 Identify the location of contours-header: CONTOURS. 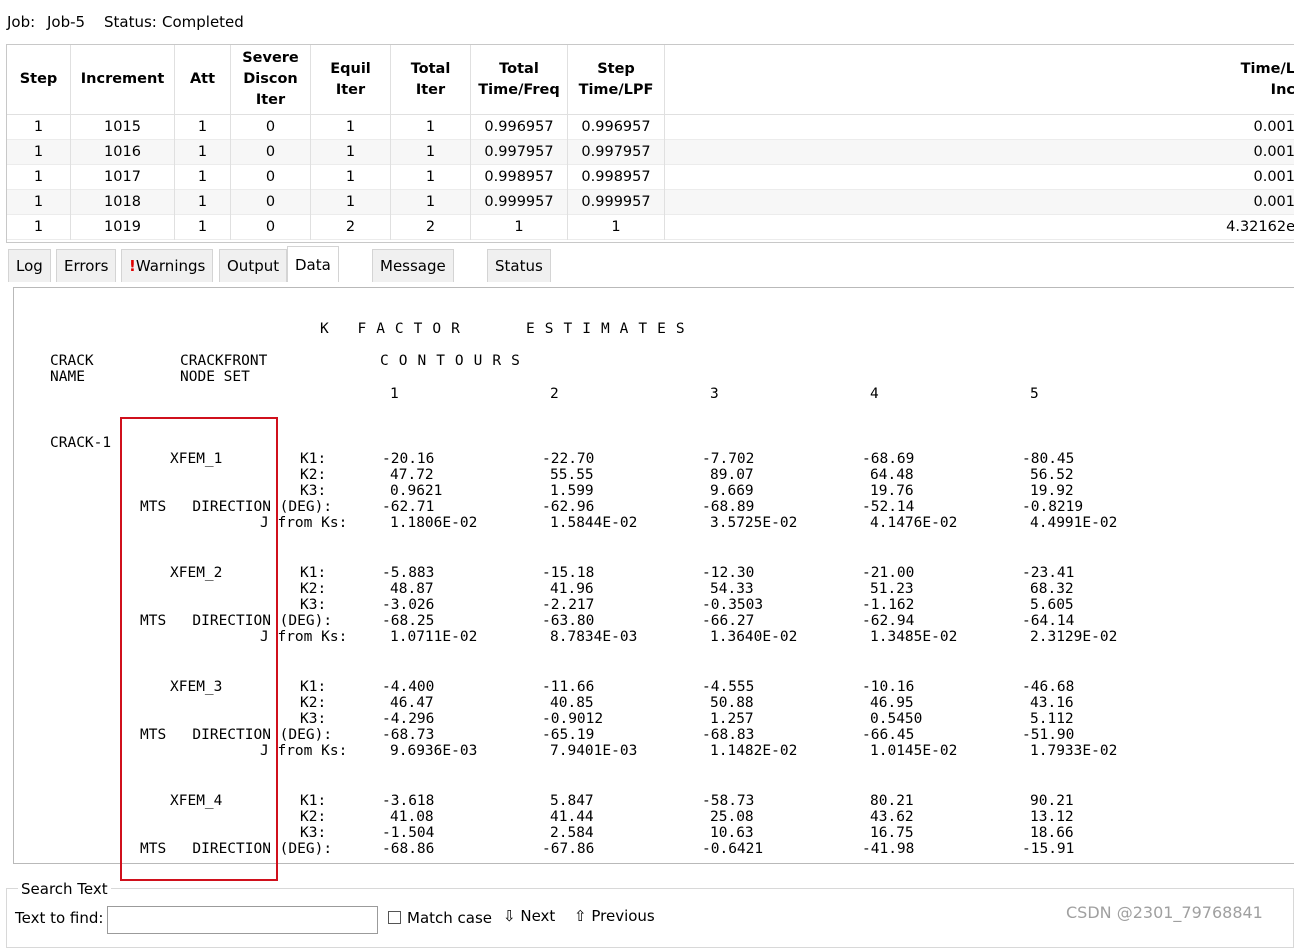
(455, 361).